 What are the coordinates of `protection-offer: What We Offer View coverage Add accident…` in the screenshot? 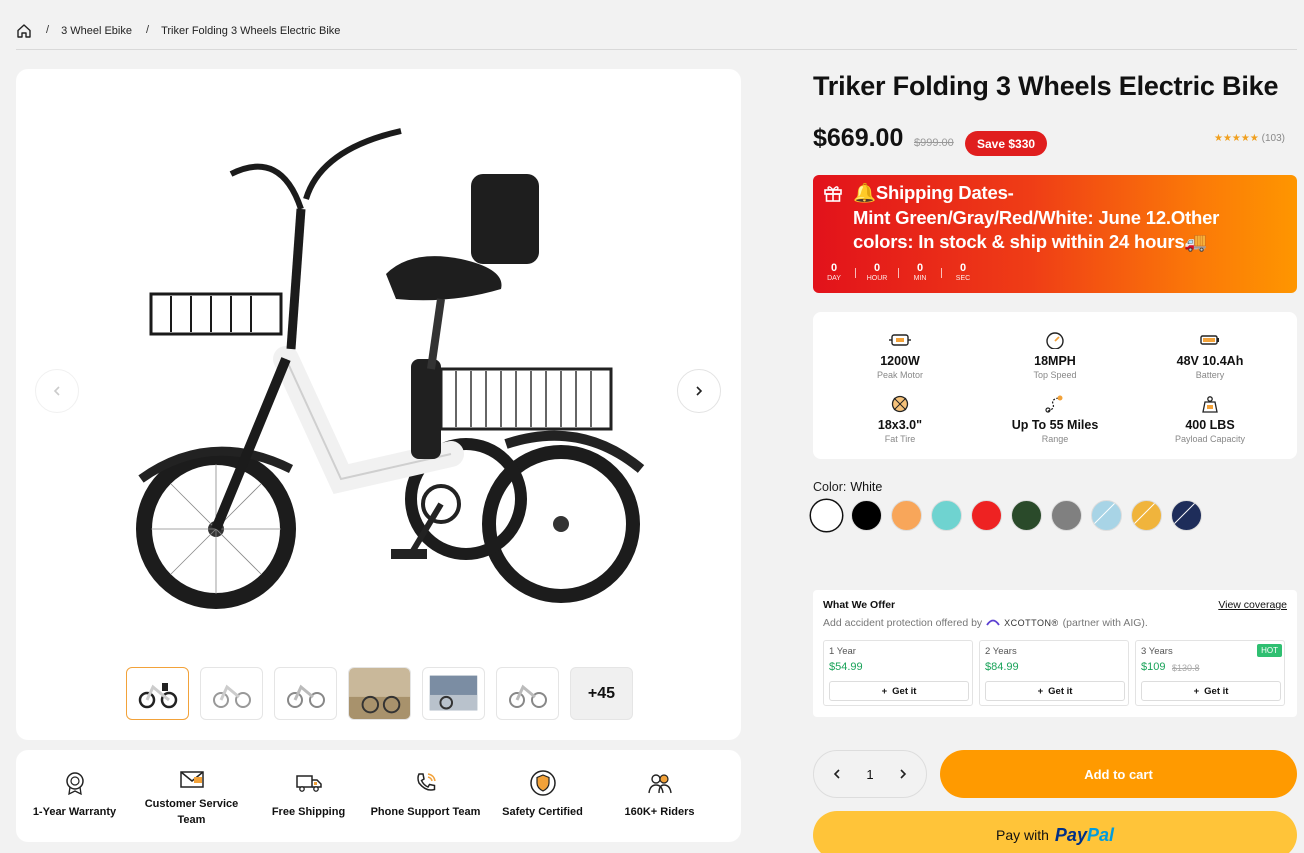 It's located at (1055, 653).